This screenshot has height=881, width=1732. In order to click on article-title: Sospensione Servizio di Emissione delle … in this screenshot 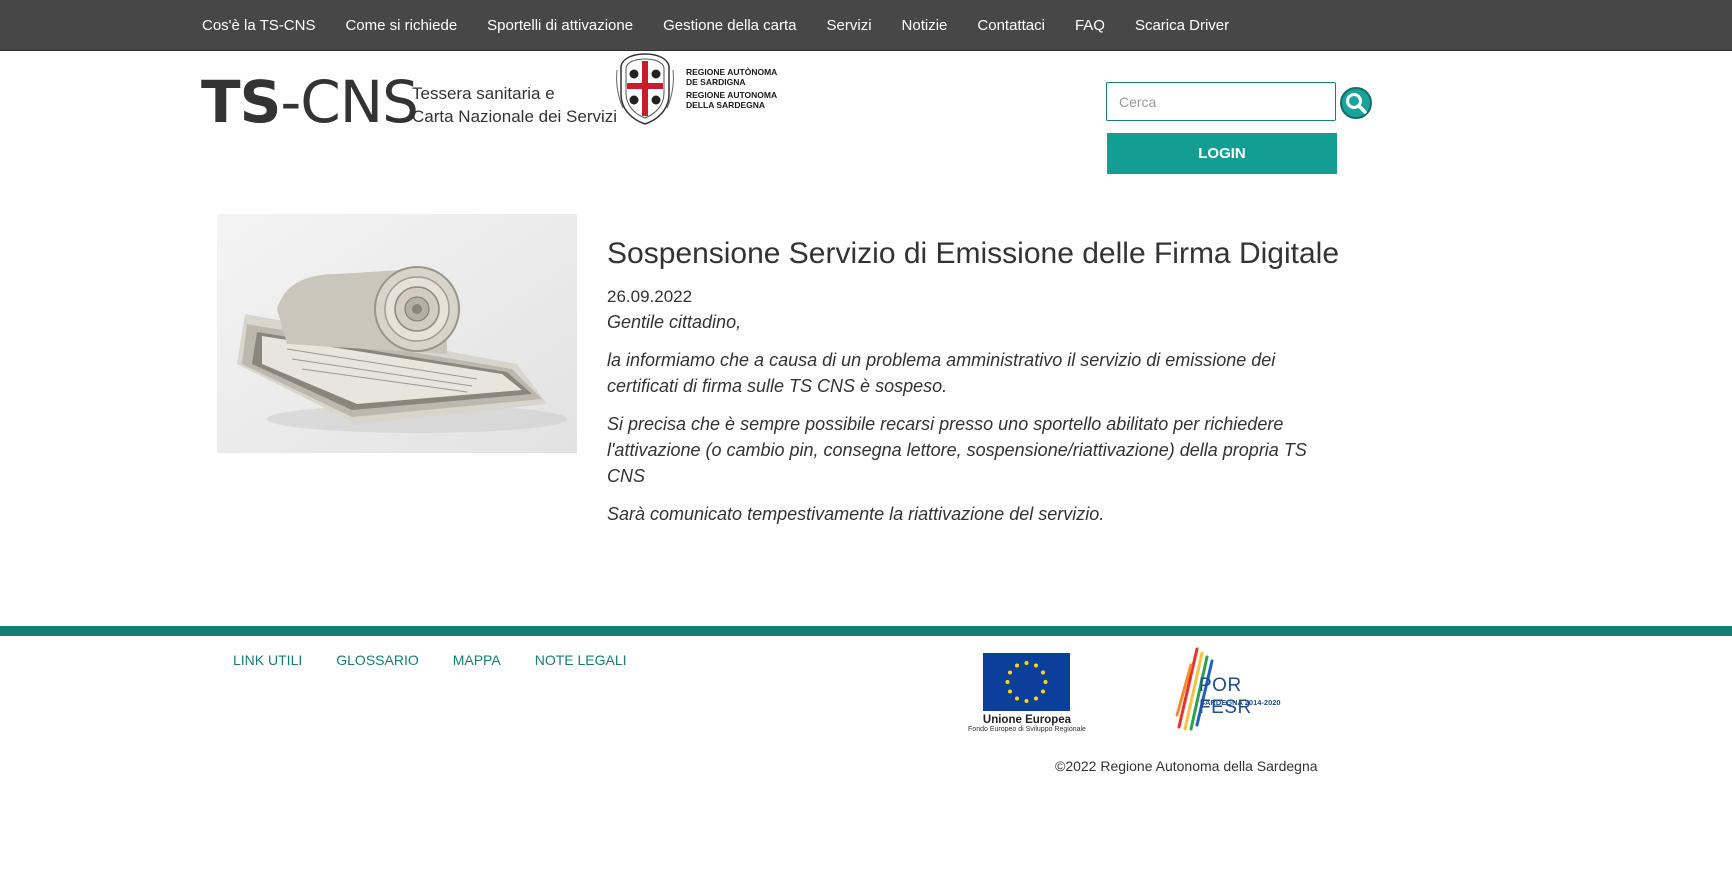, I will do `click(973, 253)`.